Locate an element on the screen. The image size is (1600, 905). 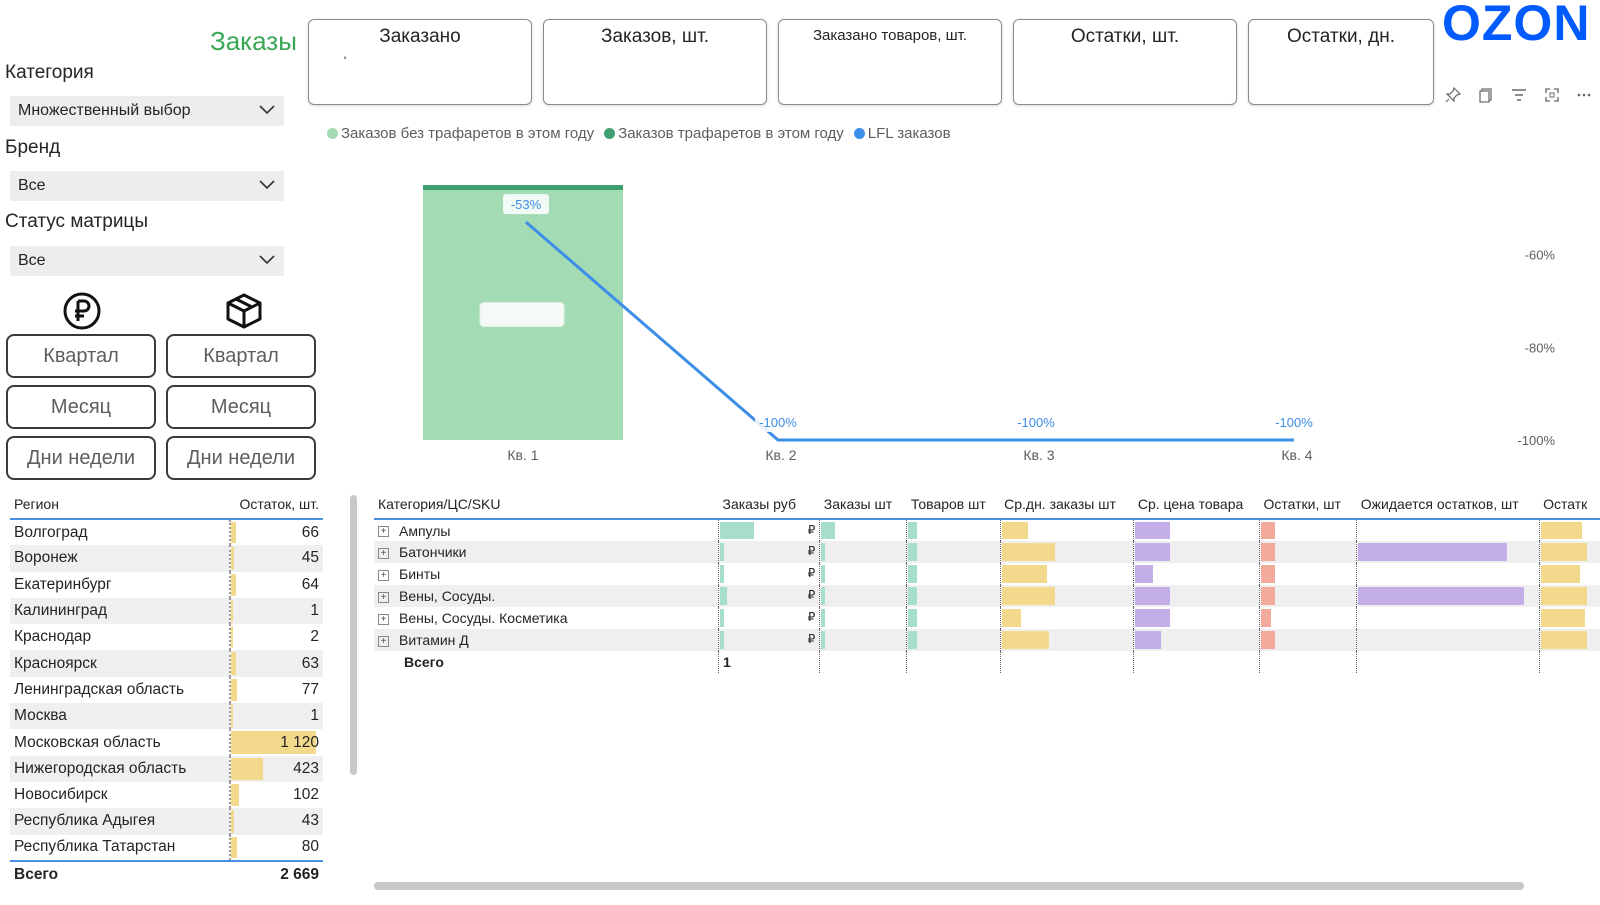
table-row: Екатеринбург 64 is located at coordinates (166, 584).